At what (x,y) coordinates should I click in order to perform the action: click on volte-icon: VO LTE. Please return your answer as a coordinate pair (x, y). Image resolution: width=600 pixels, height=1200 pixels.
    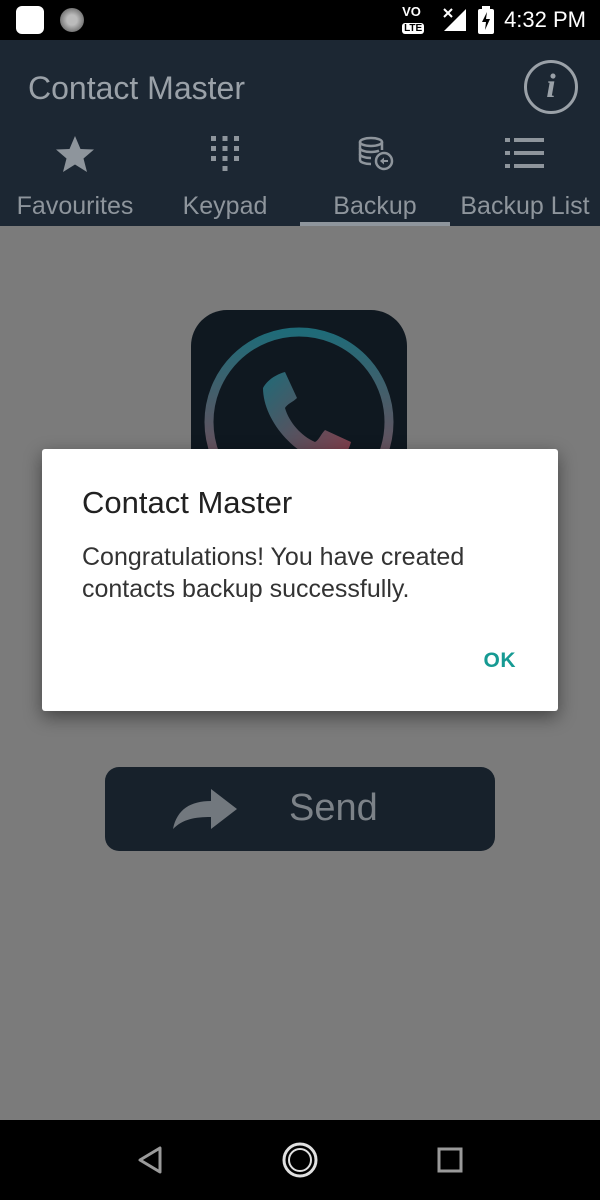
    Looking at the image, I should click on (417, 20).